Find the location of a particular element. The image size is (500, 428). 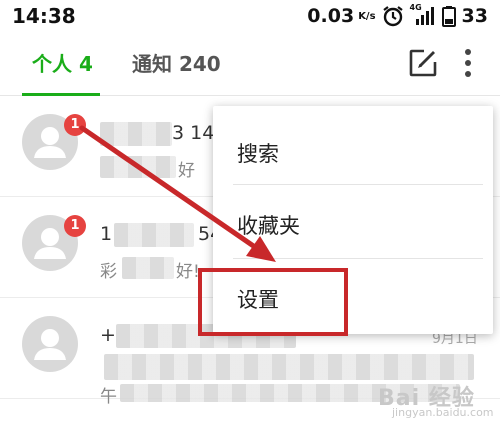

default-avatar-icon is located at coordinates (50, 344).